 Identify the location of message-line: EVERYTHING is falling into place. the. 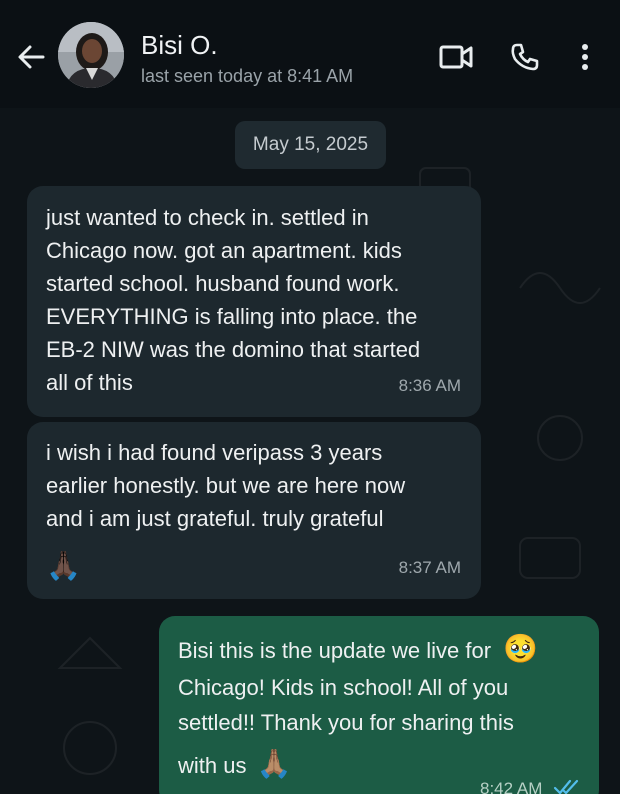
(232, 316).